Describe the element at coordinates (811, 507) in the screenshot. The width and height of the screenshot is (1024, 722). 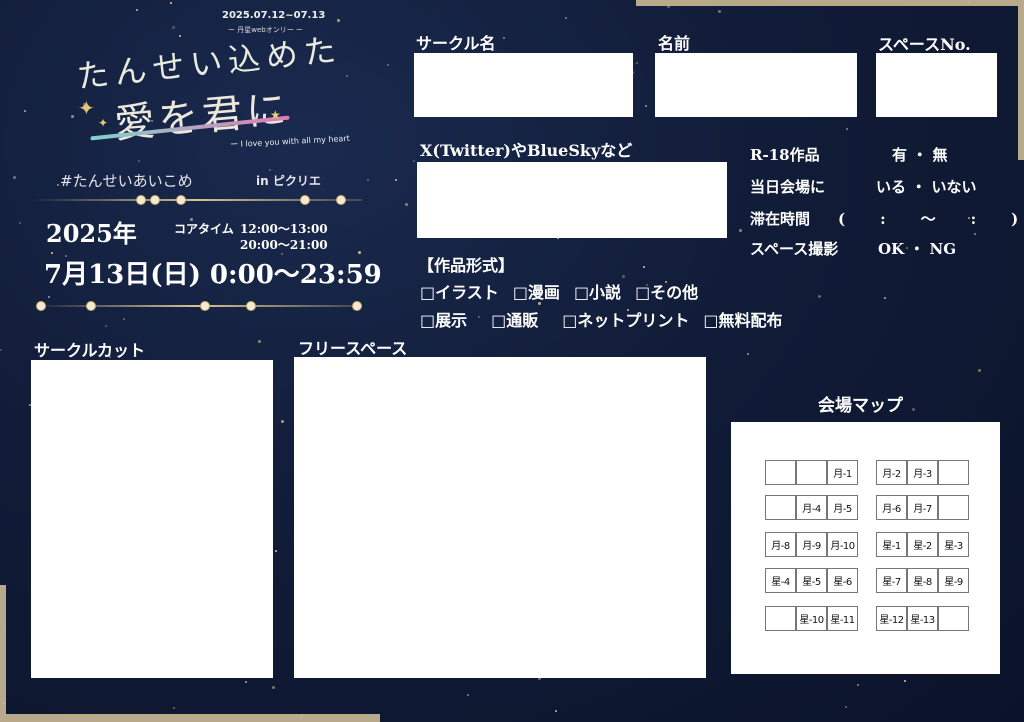
I see `map-cell: 月-4` at that location.